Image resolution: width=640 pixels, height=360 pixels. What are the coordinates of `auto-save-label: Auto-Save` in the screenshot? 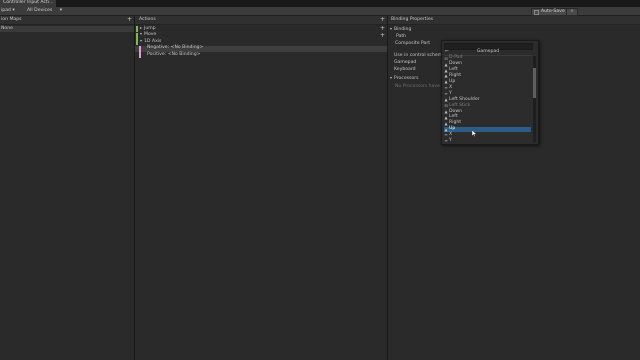 It's located at (553, 11).